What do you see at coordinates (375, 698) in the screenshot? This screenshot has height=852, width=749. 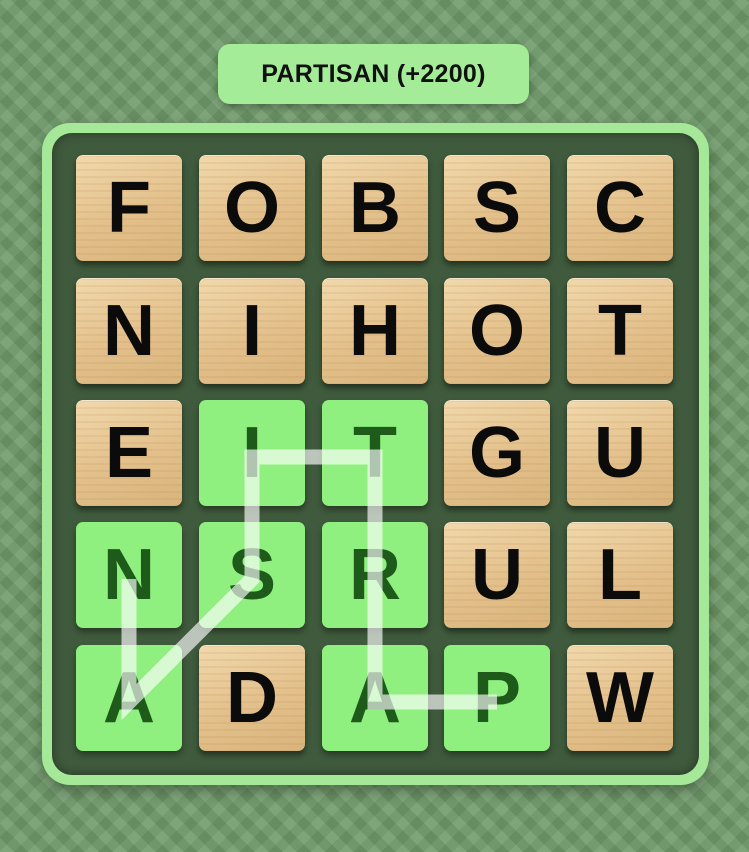 I see `tile-r5-c3: A` at bounding box center [375, 698].